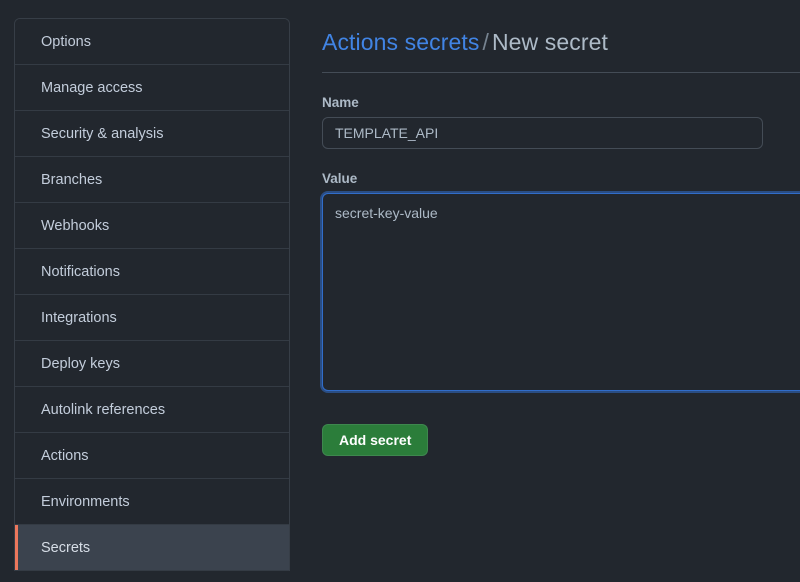 Image resolution: width=800 pixels, height=582 pixels. Describe the element at coordinates (152, 42) in the screenshot. I see `sidebar-item-options: Options` at that location.